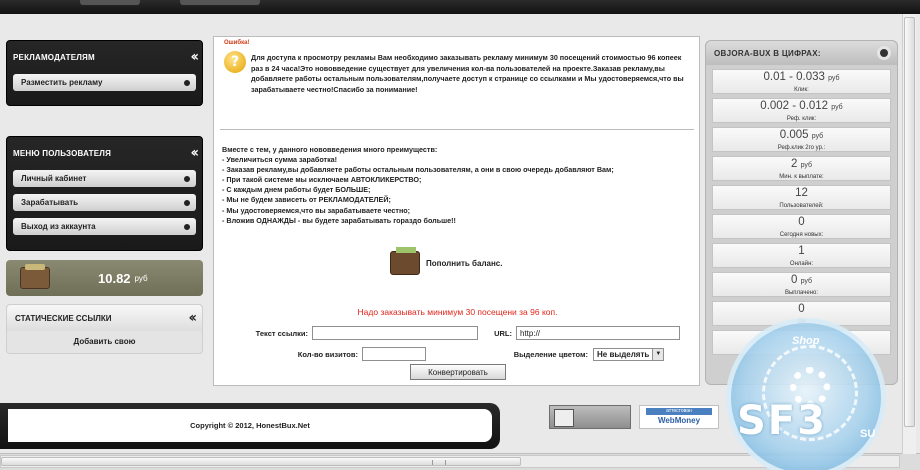 The image size is (920, 470). I want to click on warning-icon: ?, so click(235, 62).